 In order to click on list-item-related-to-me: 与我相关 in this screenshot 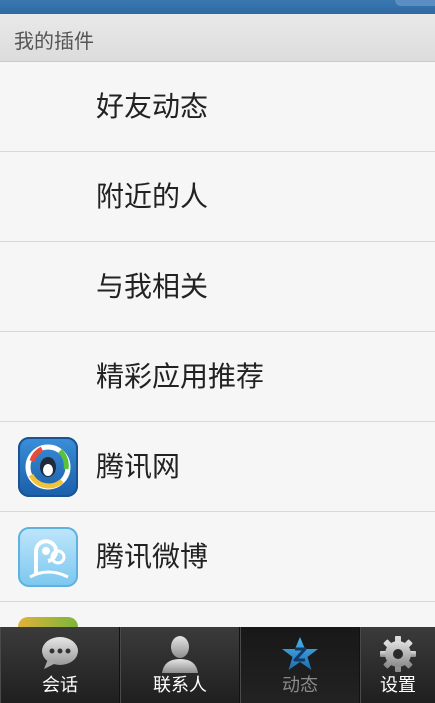, I will do `click(217, 287)`.